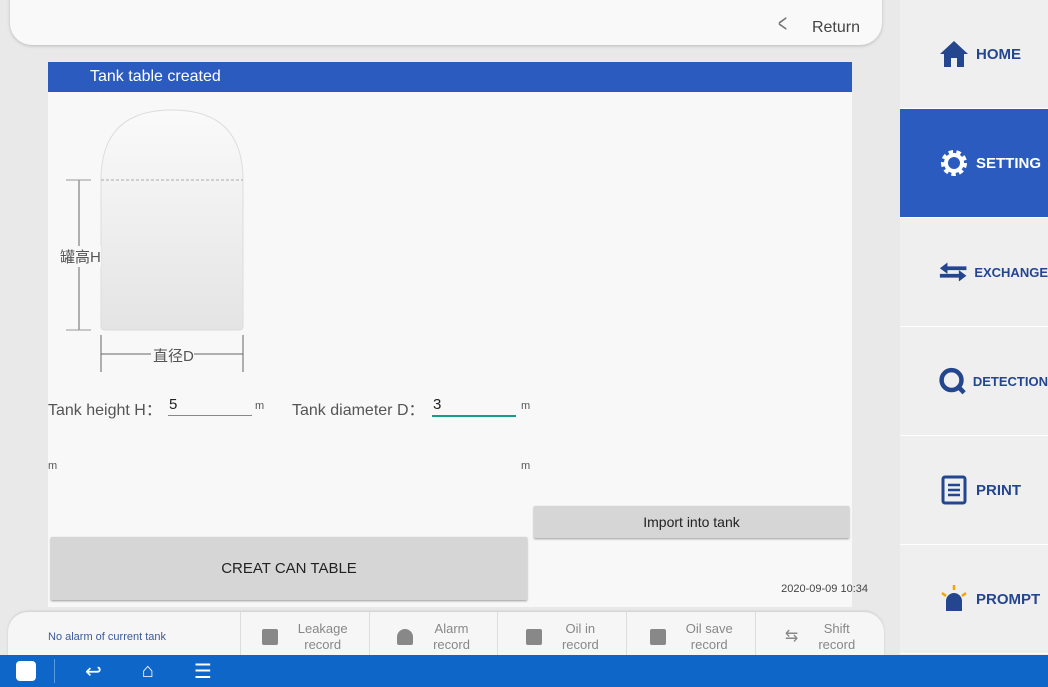 The height and width of the screenshot is (687, 1048). Describe the element at coordinates (203, 671) in the screenshot. I see `menu-icon: ☰` at that location.